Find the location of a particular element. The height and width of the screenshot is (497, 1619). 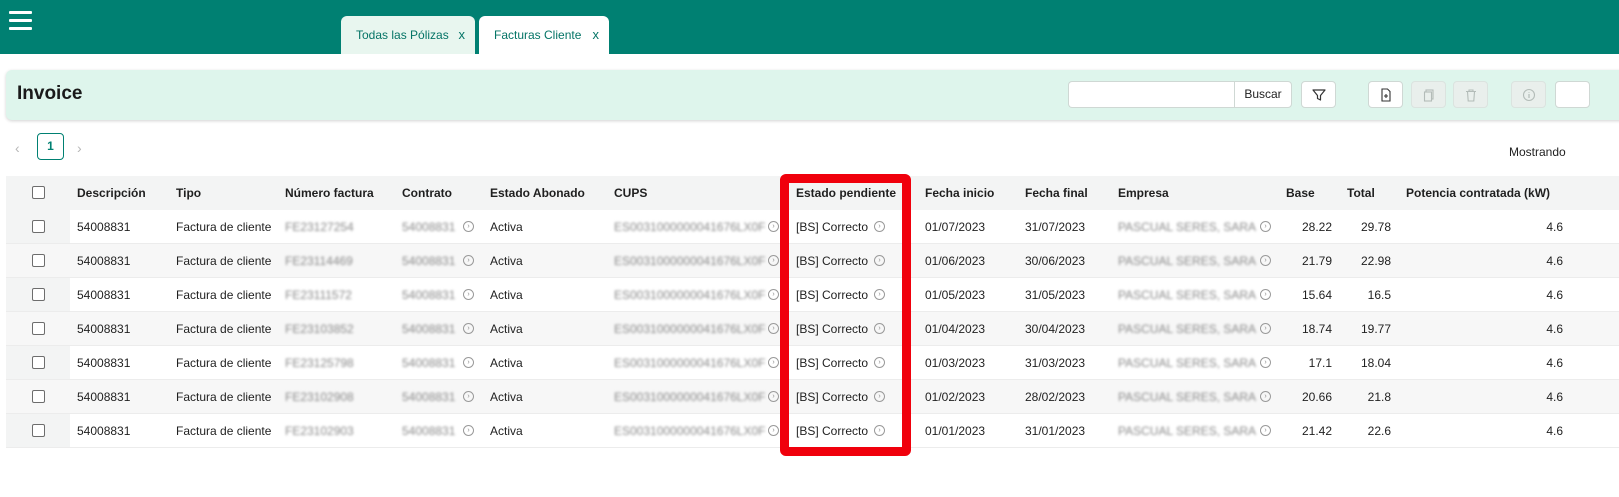

column-header: Estado pendiente is located at coordinates (846, 193).